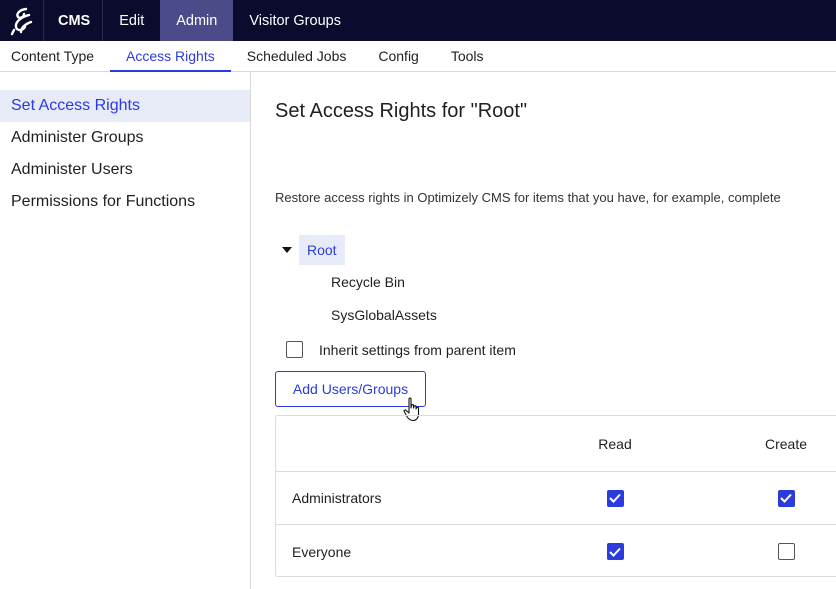  Describe the element at coordinates (74, 20) in the screenshot. I see `cms-brand: CMS` at that location.